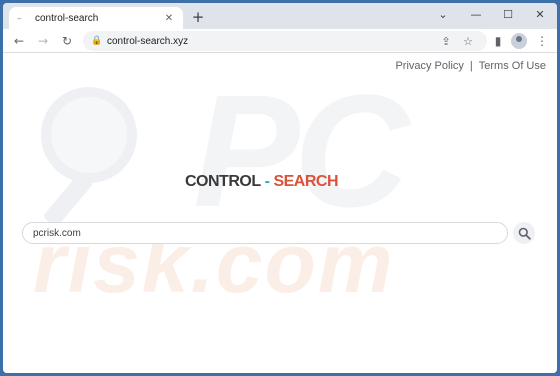 The width and height of the screenshot is (560, 376). Describe the element at coordinates (508, 15) in the screenshot. I see `maximize-button: ☐` at that location.